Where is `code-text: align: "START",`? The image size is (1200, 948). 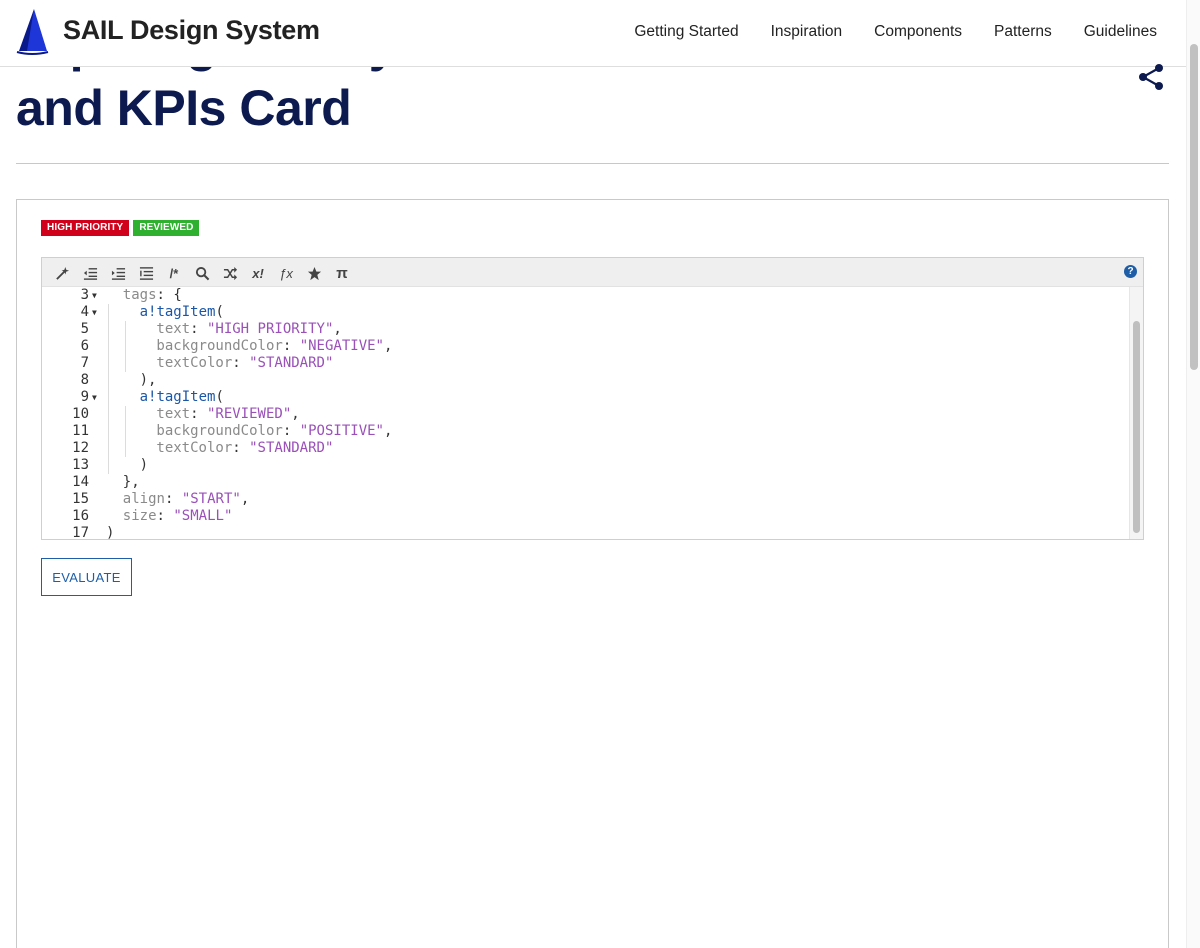
code-text: align: "START", is located at coordinates (186, 499).